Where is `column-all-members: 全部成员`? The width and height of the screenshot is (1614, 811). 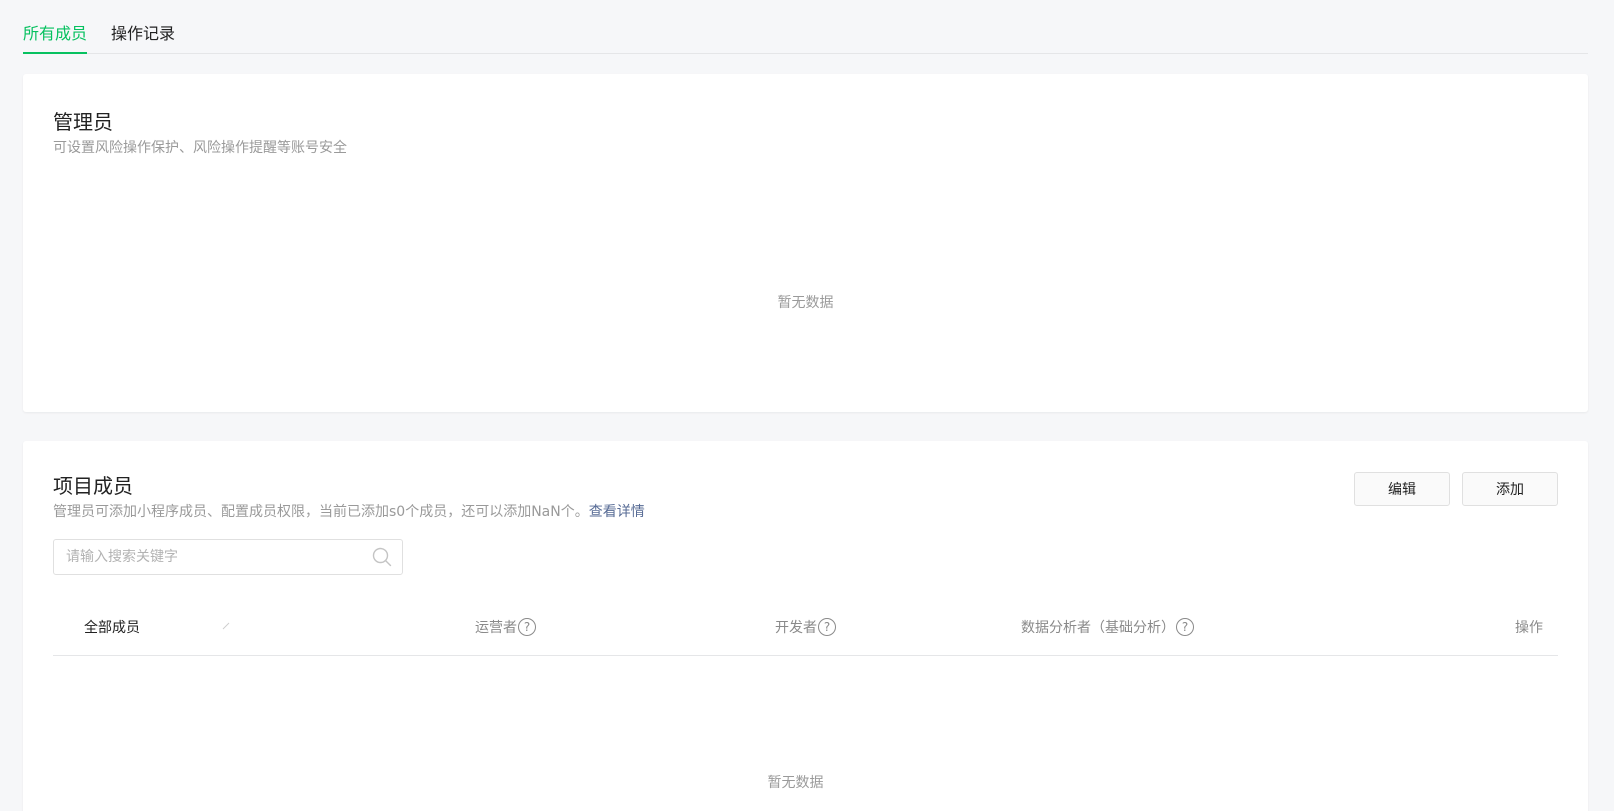 column-all-members: 全部成员 is located at coordinates (157, 627).